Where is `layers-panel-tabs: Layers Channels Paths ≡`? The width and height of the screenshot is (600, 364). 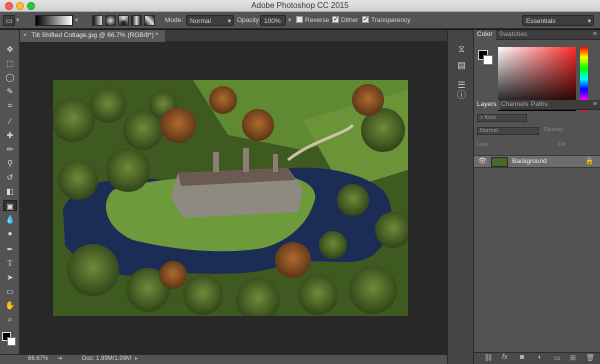
layers-panel-tabs: Layers Channels Paths ≡ is located at coordinates (537, 105).